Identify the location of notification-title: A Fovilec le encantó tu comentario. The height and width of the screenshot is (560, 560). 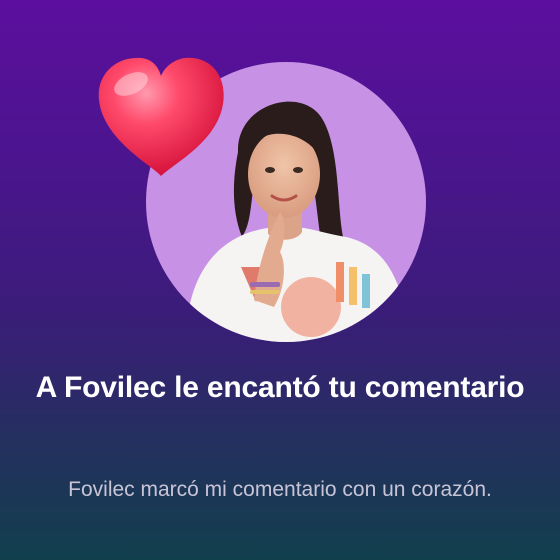
(280, 387).